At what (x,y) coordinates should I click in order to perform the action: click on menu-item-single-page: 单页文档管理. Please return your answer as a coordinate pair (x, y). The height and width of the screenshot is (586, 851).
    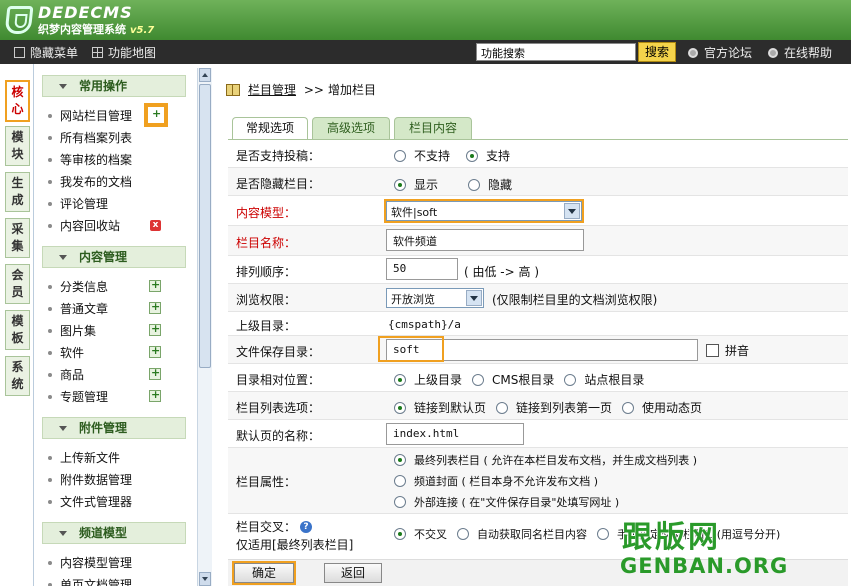
    Looking at the image, I should click on (90, 581).